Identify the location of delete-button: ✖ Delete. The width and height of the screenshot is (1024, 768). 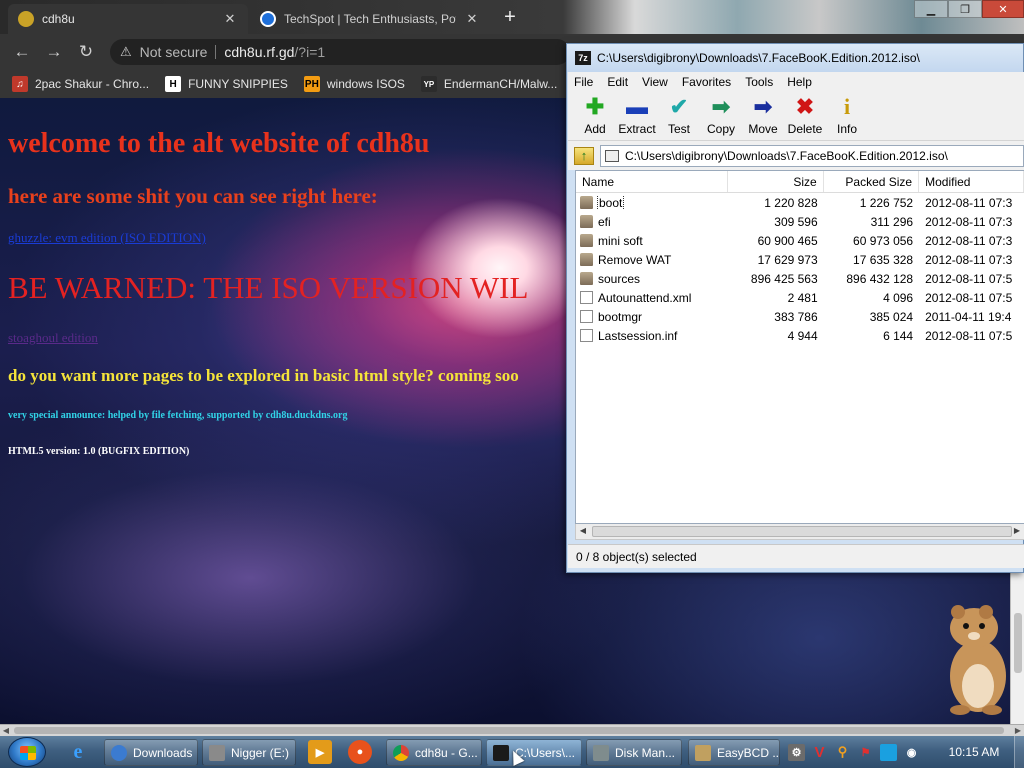
(805, 116).